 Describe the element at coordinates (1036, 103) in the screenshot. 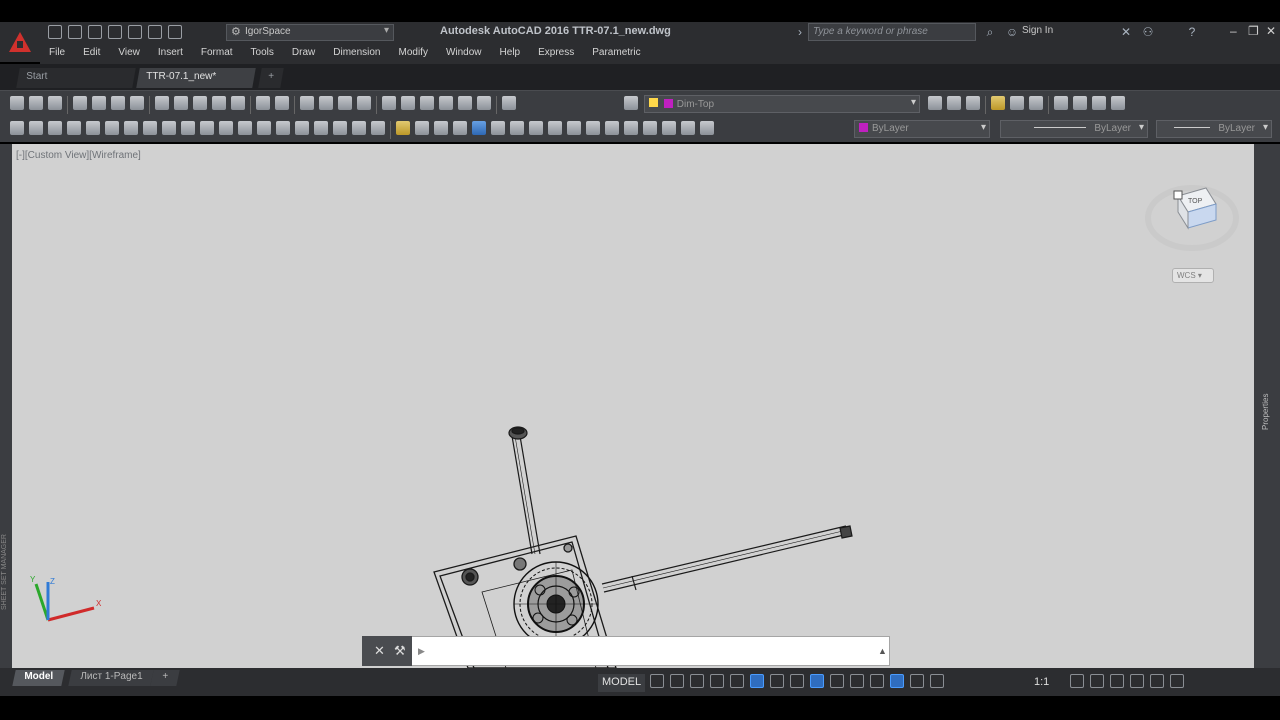

I see `layer-isolate-icon` at that location.